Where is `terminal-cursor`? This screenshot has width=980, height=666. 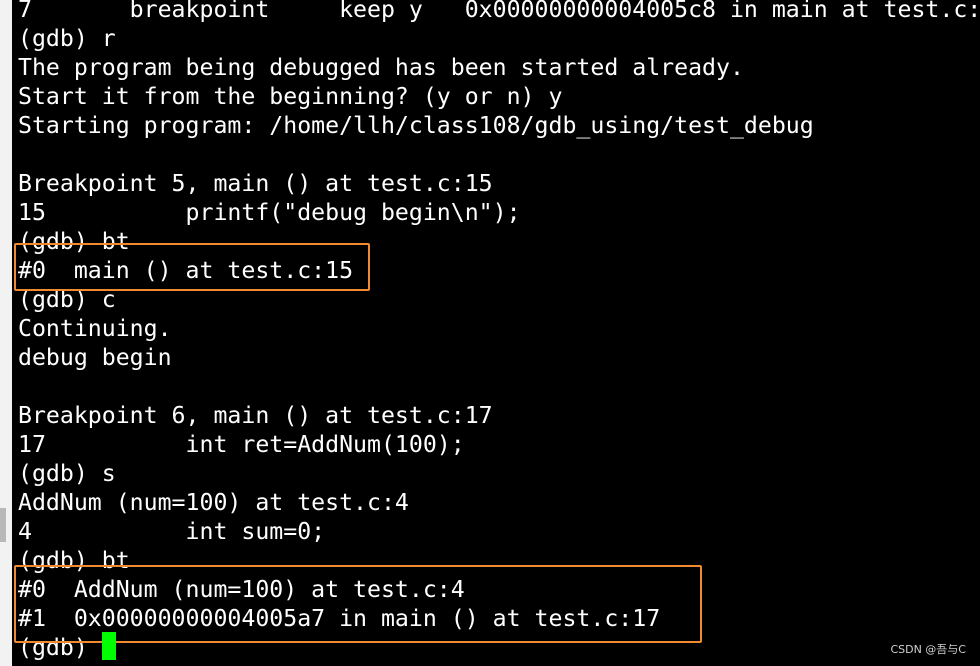
terminal-cursor is located at coordinates (109, 646).